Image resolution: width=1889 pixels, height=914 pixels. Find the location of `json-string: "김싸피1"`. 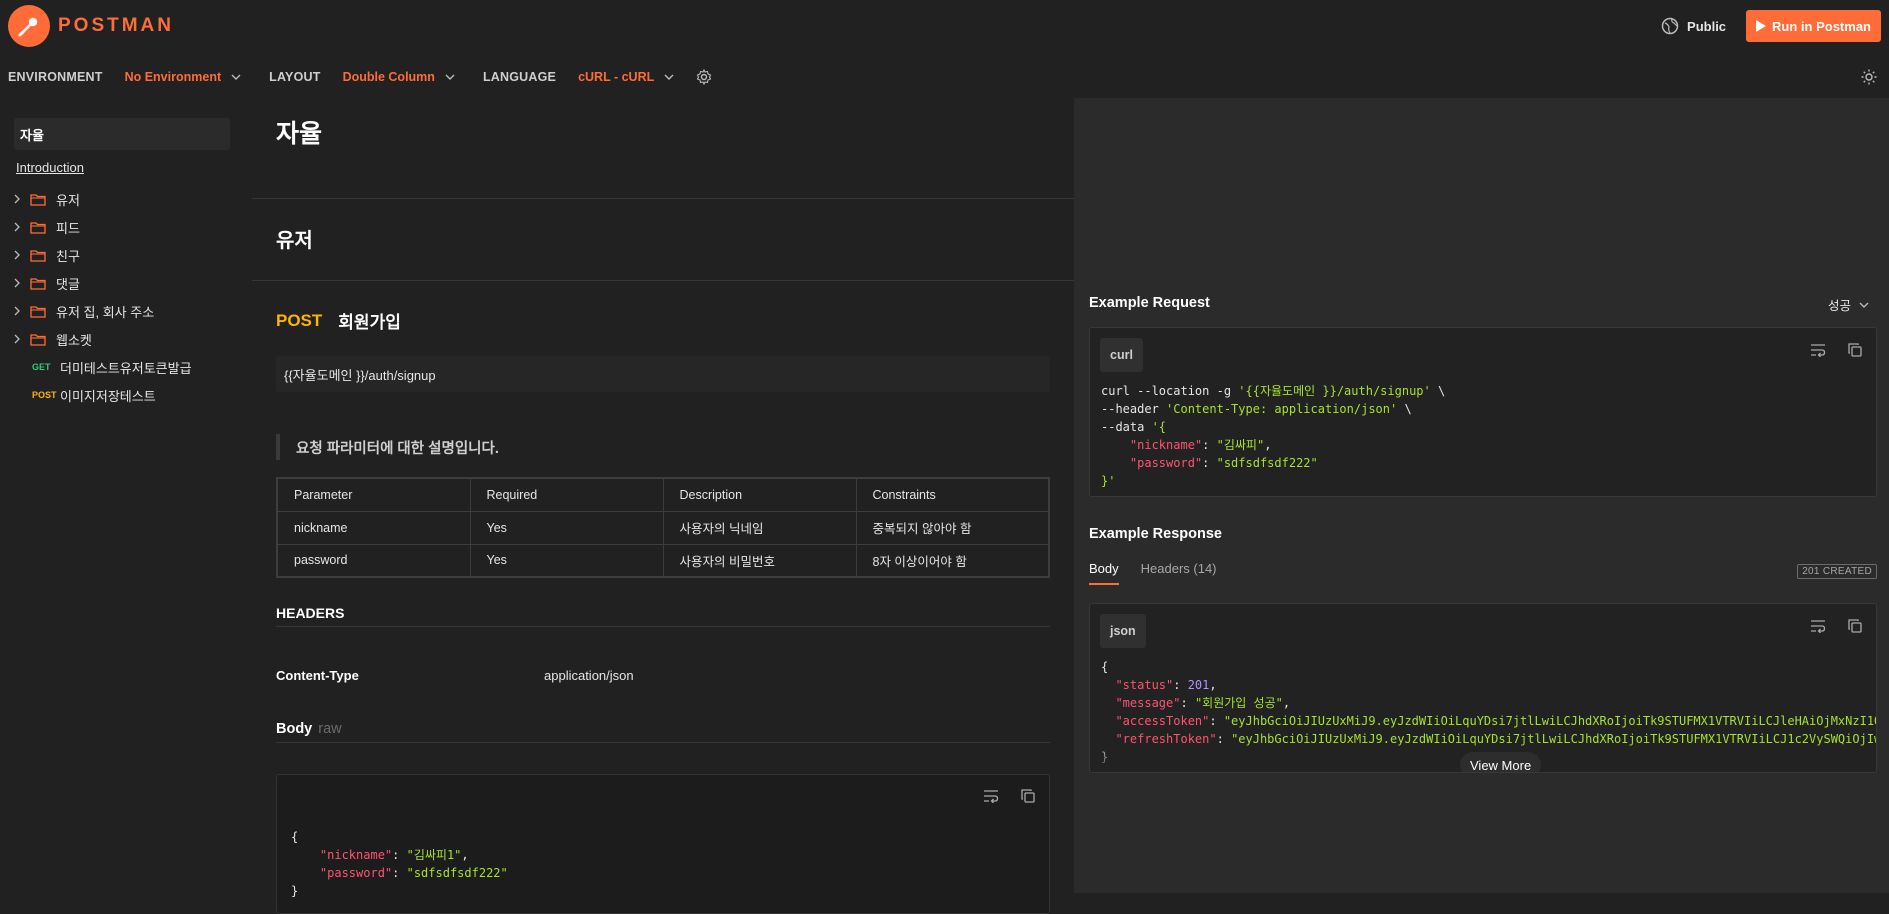

json-string: "김싸피1" is located at coordinates (434, 855).